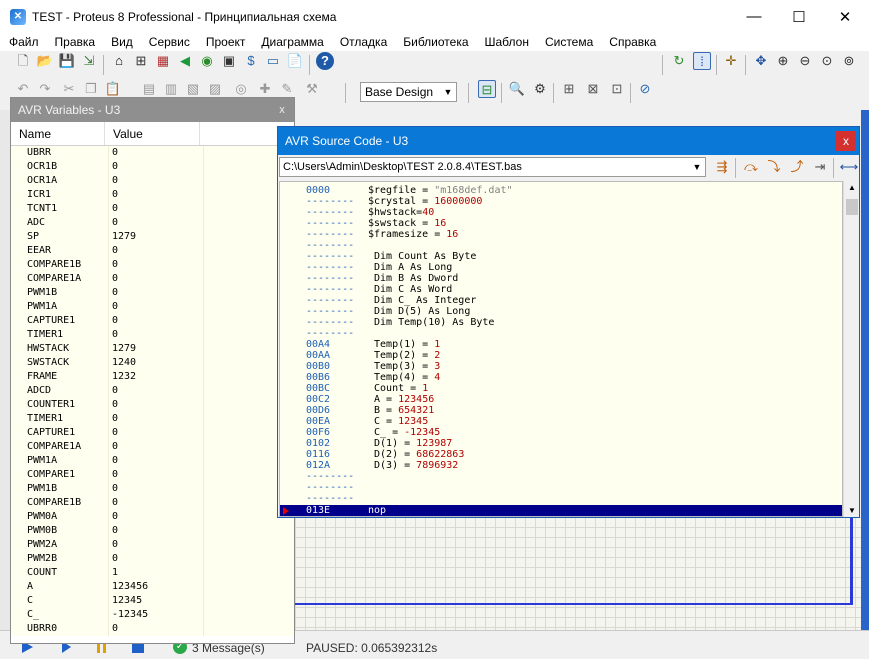  Describe the element at coordinates (152, 391) in the screenshot. I see `variable-row: ADCD 0` at that location.